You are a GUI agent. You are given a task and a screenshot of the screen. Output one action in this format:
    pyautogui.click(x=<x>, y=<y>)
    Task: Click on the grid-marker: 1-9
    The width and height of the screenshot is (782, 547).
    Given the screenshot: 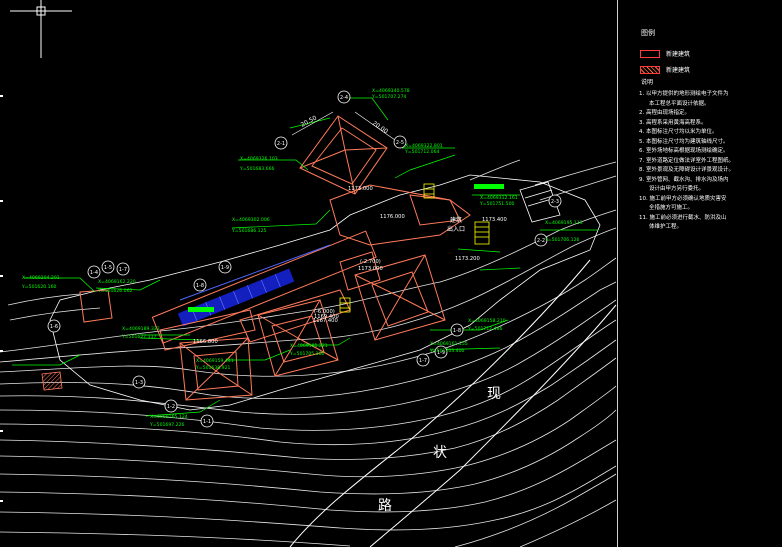 What is the action you would take?
    pyautogui.click(x=225, y=267)
    